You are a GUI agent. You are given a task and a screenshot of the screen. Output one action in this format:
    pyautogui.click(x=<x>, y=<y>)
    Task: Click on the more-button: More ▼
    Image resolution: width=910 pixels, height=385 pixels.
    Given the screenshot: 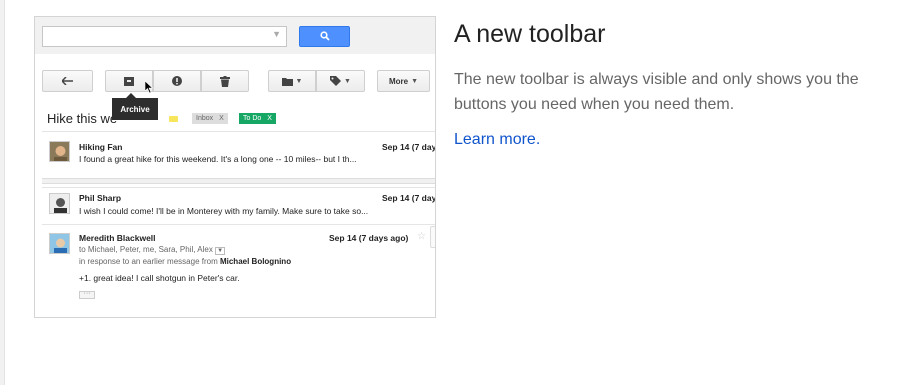 What is the action you would take?
    pyautogui.click(x=403, y=81)
    